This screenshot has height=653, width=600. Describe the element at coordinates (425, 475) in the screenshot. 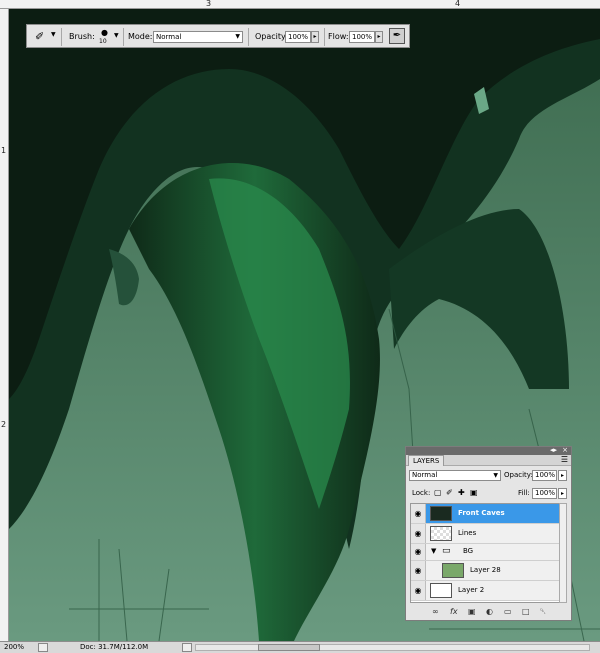

I see `blend-mode-value: Normal` at that location.